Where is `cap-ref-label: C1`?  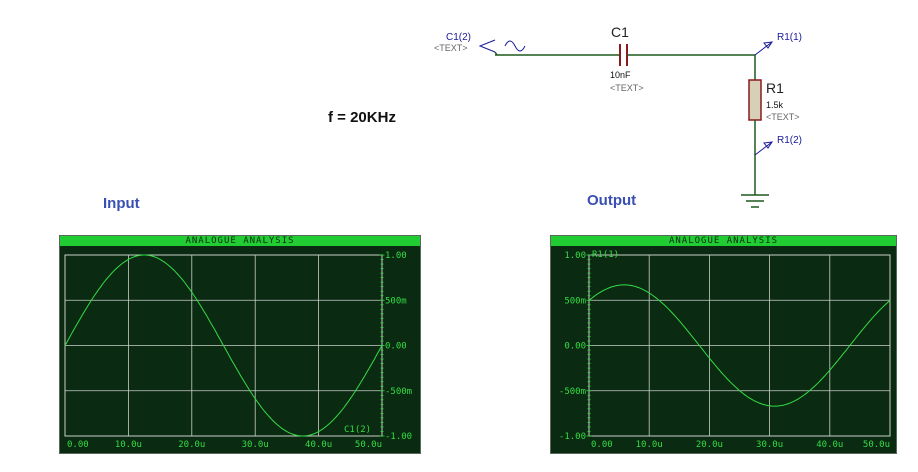 cap-ref-label: C1 is located at coordinates (620, 32).